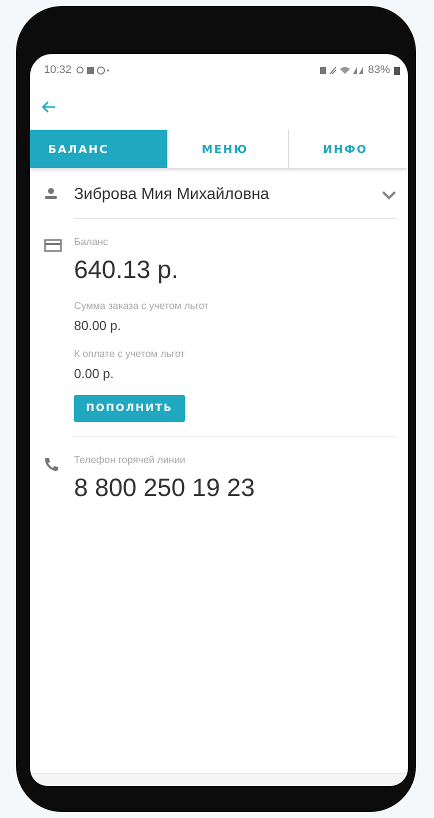 The image size is (434, 818). I want to click on tab: БАЛАНС, so click(99, 149).